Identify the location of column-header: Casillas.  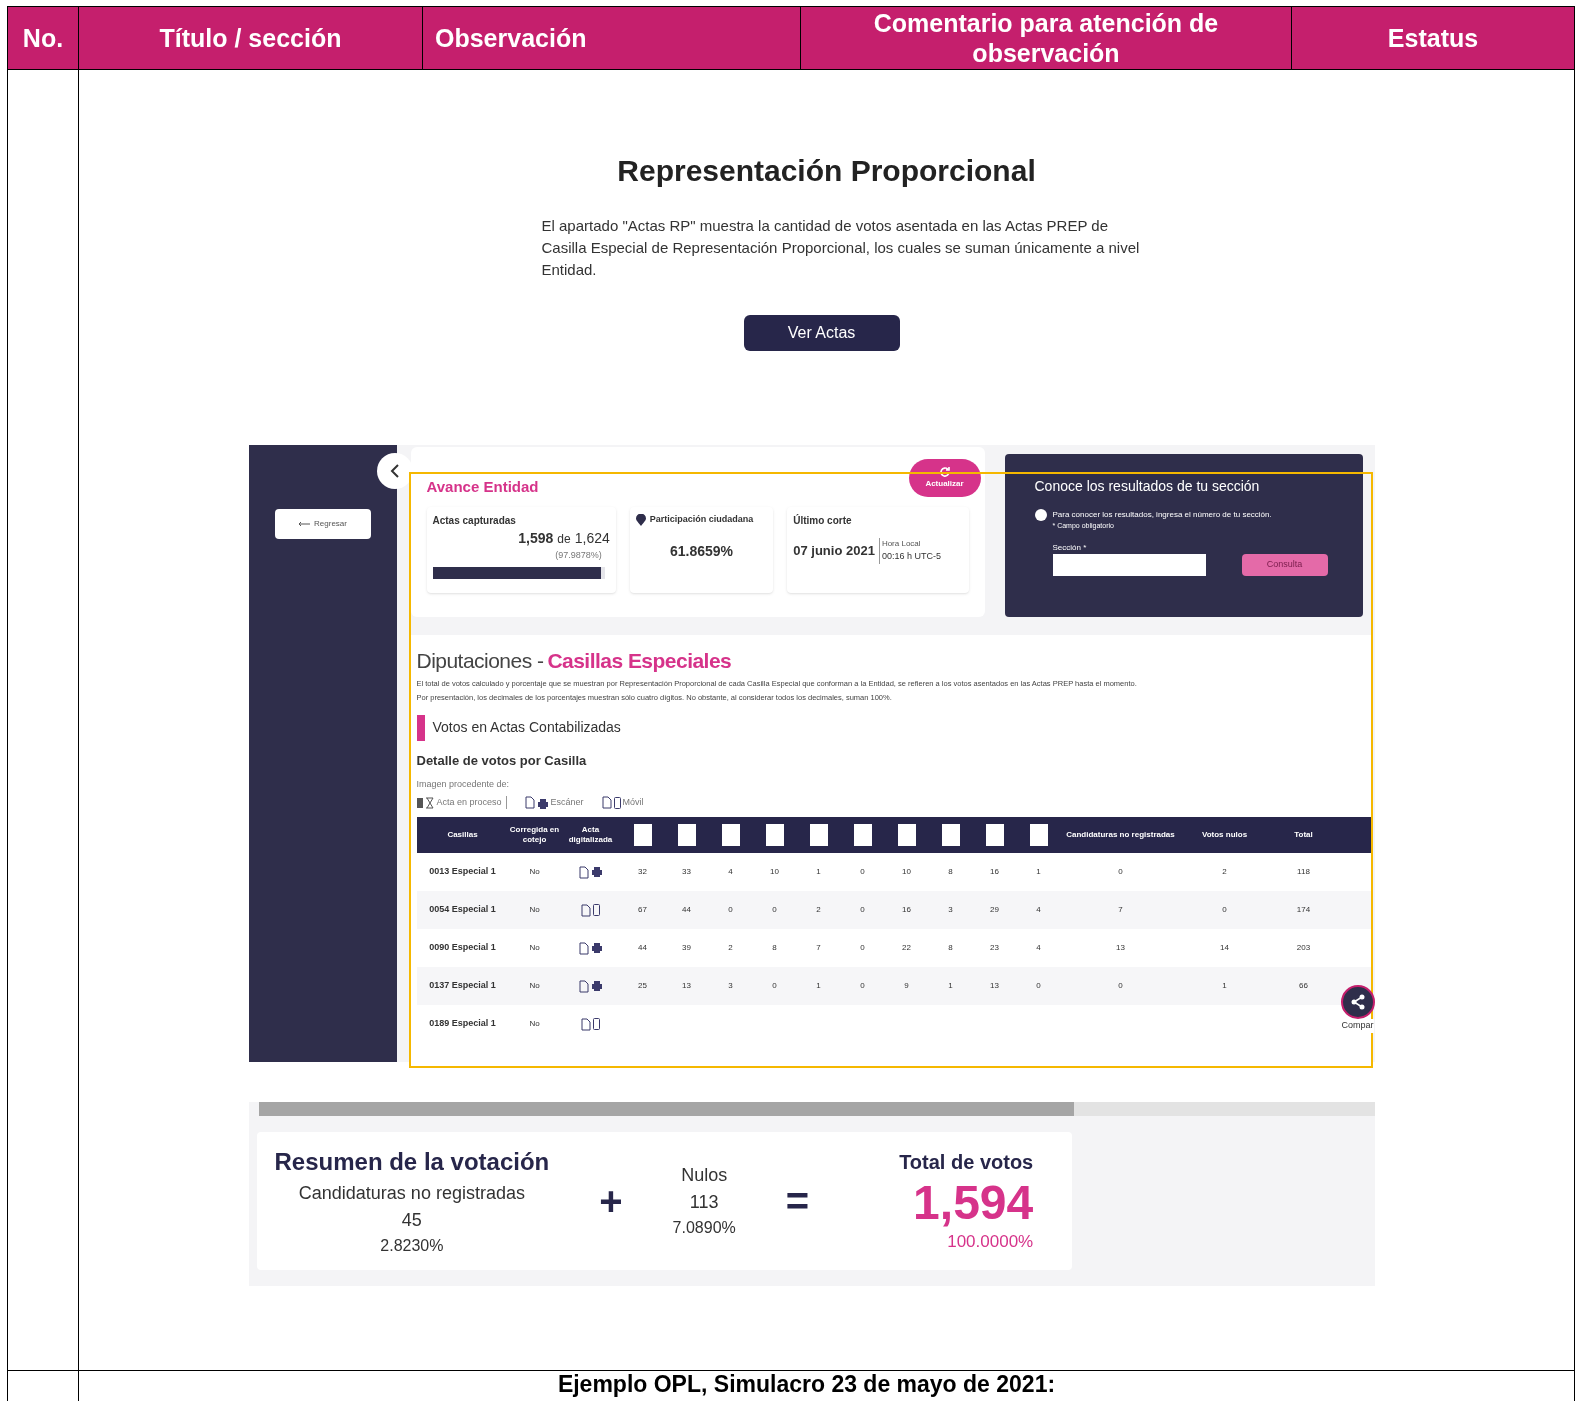
(462, 835).